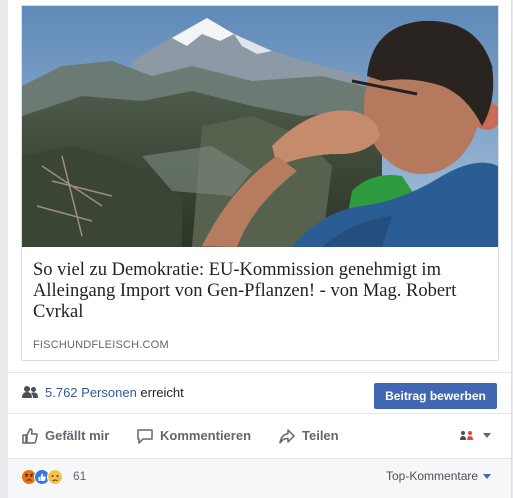  I want to click on comment-label: Kommentieren, so click(206, 435).